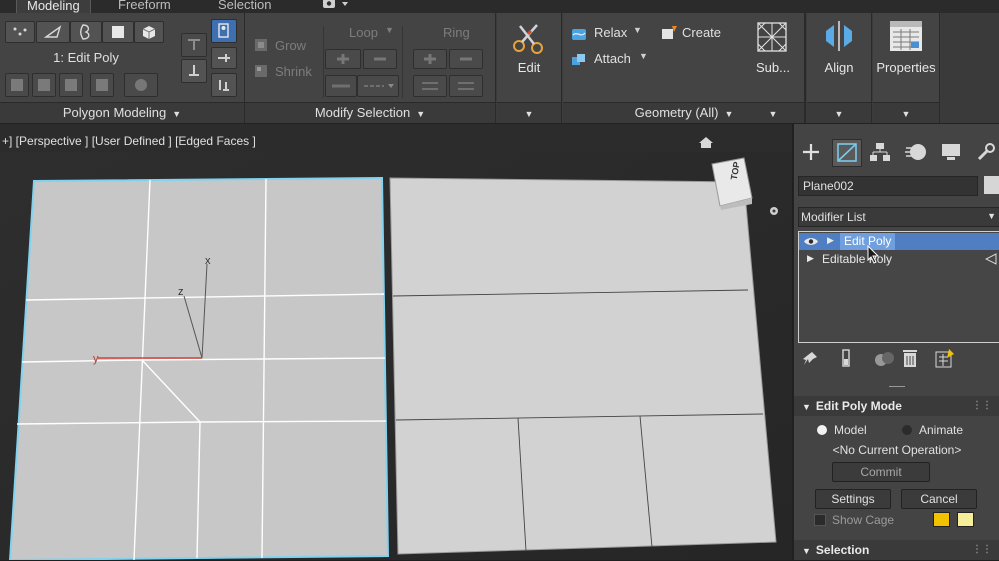 The width and height of the screenshot is (999, 561). Describe the element at coordinates (466, 86) in the screenshot. I see `ring-mode-2-icon` at that location.